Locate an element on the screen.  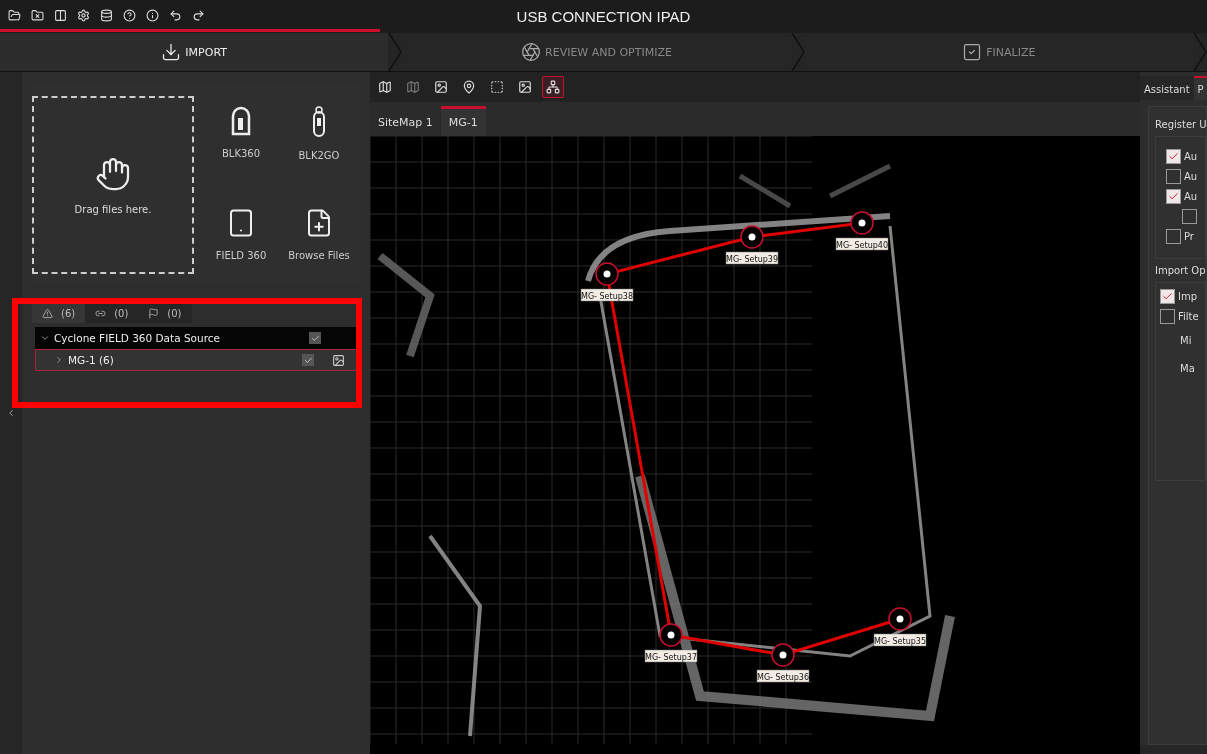
folder-close-icon is located at coordinates (37, 15).